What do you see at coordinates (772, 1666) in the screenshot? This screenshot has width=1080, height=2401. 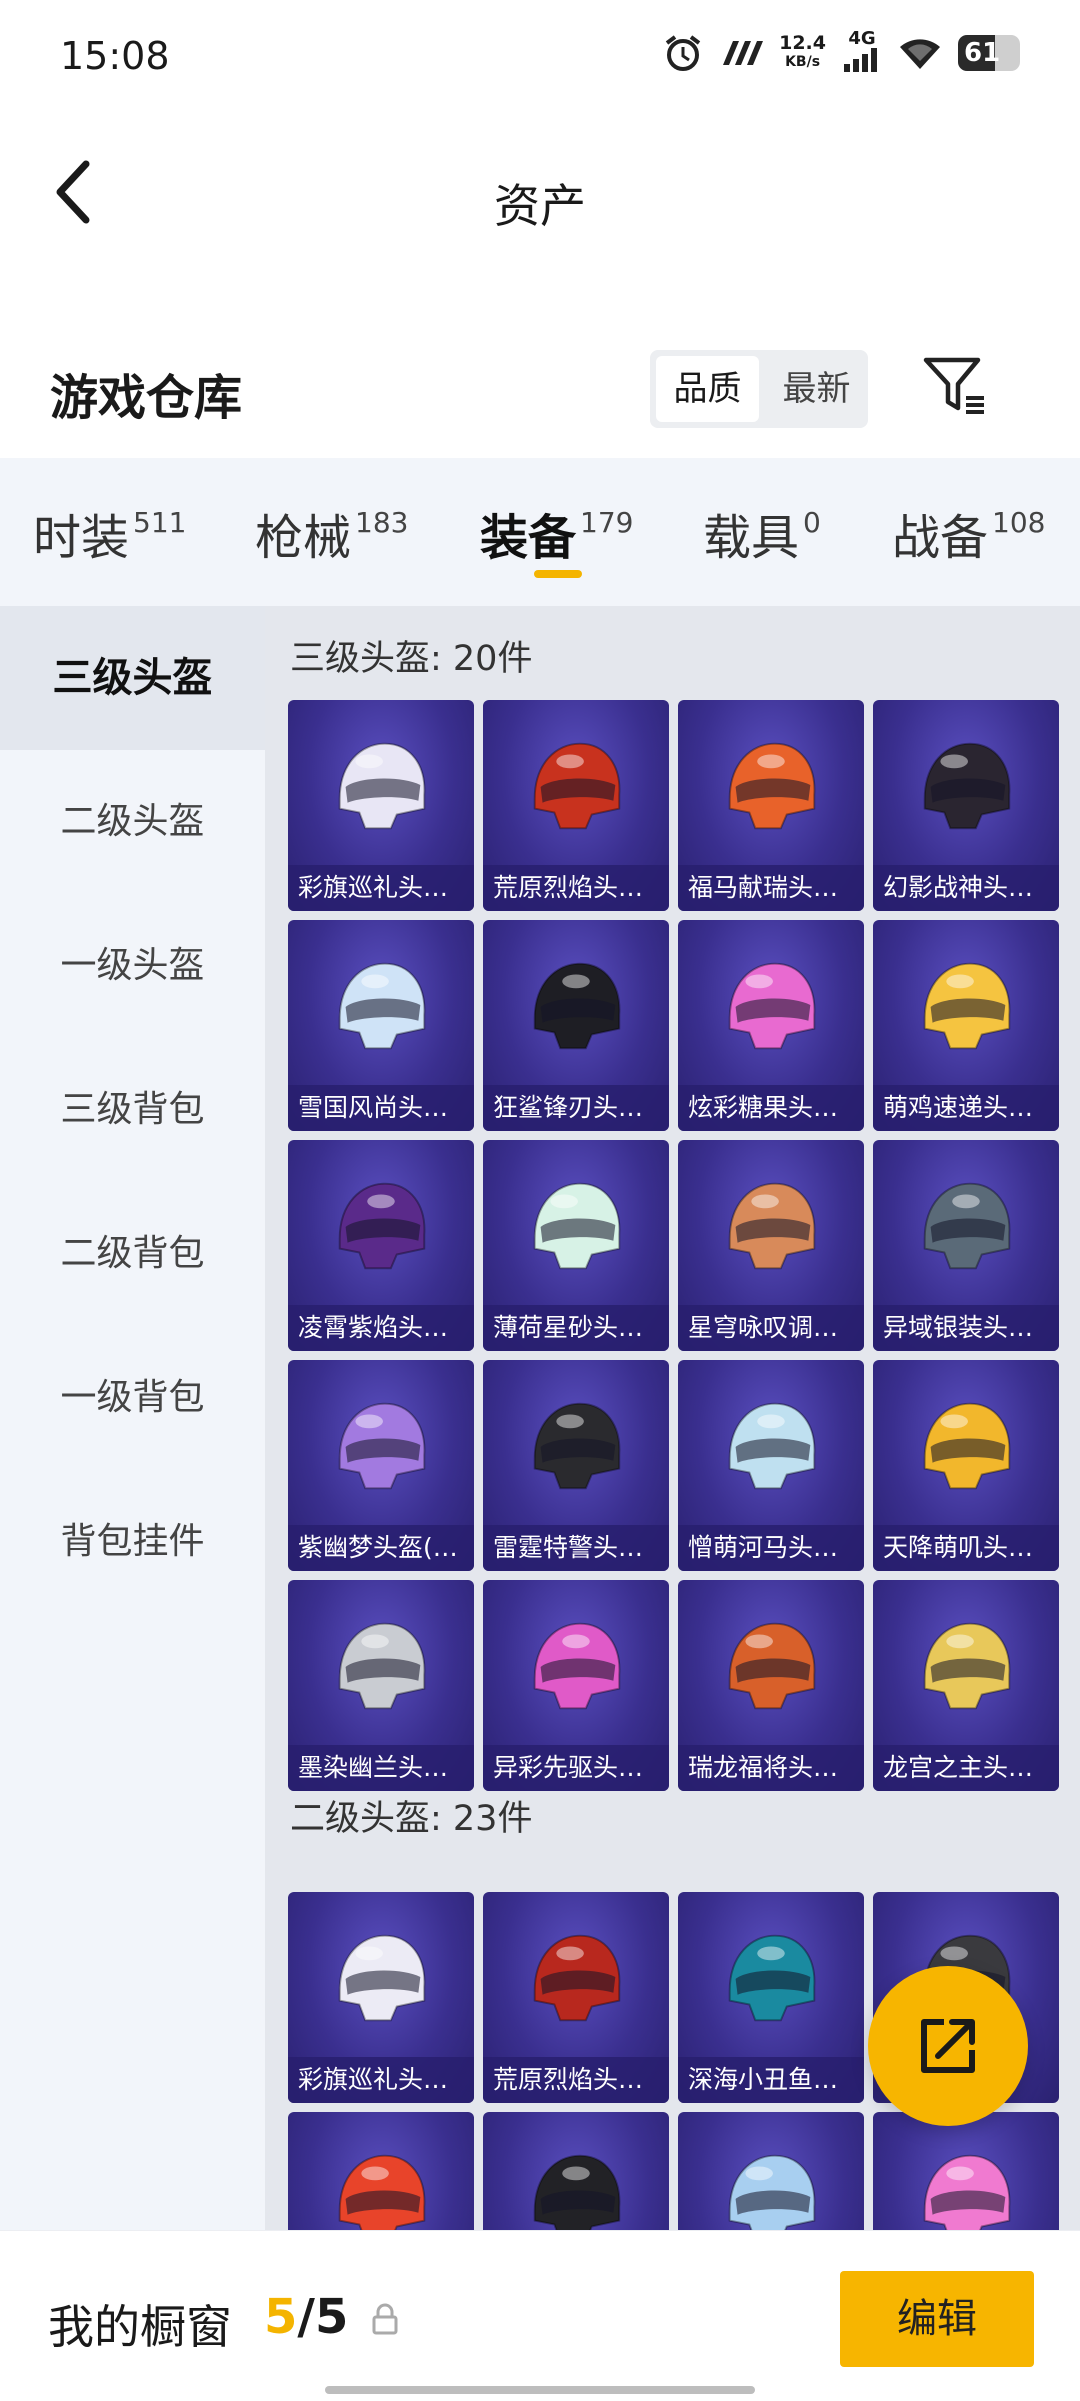 I see `dragon-general-helmet-icon` at bounding box center [772, 1666].